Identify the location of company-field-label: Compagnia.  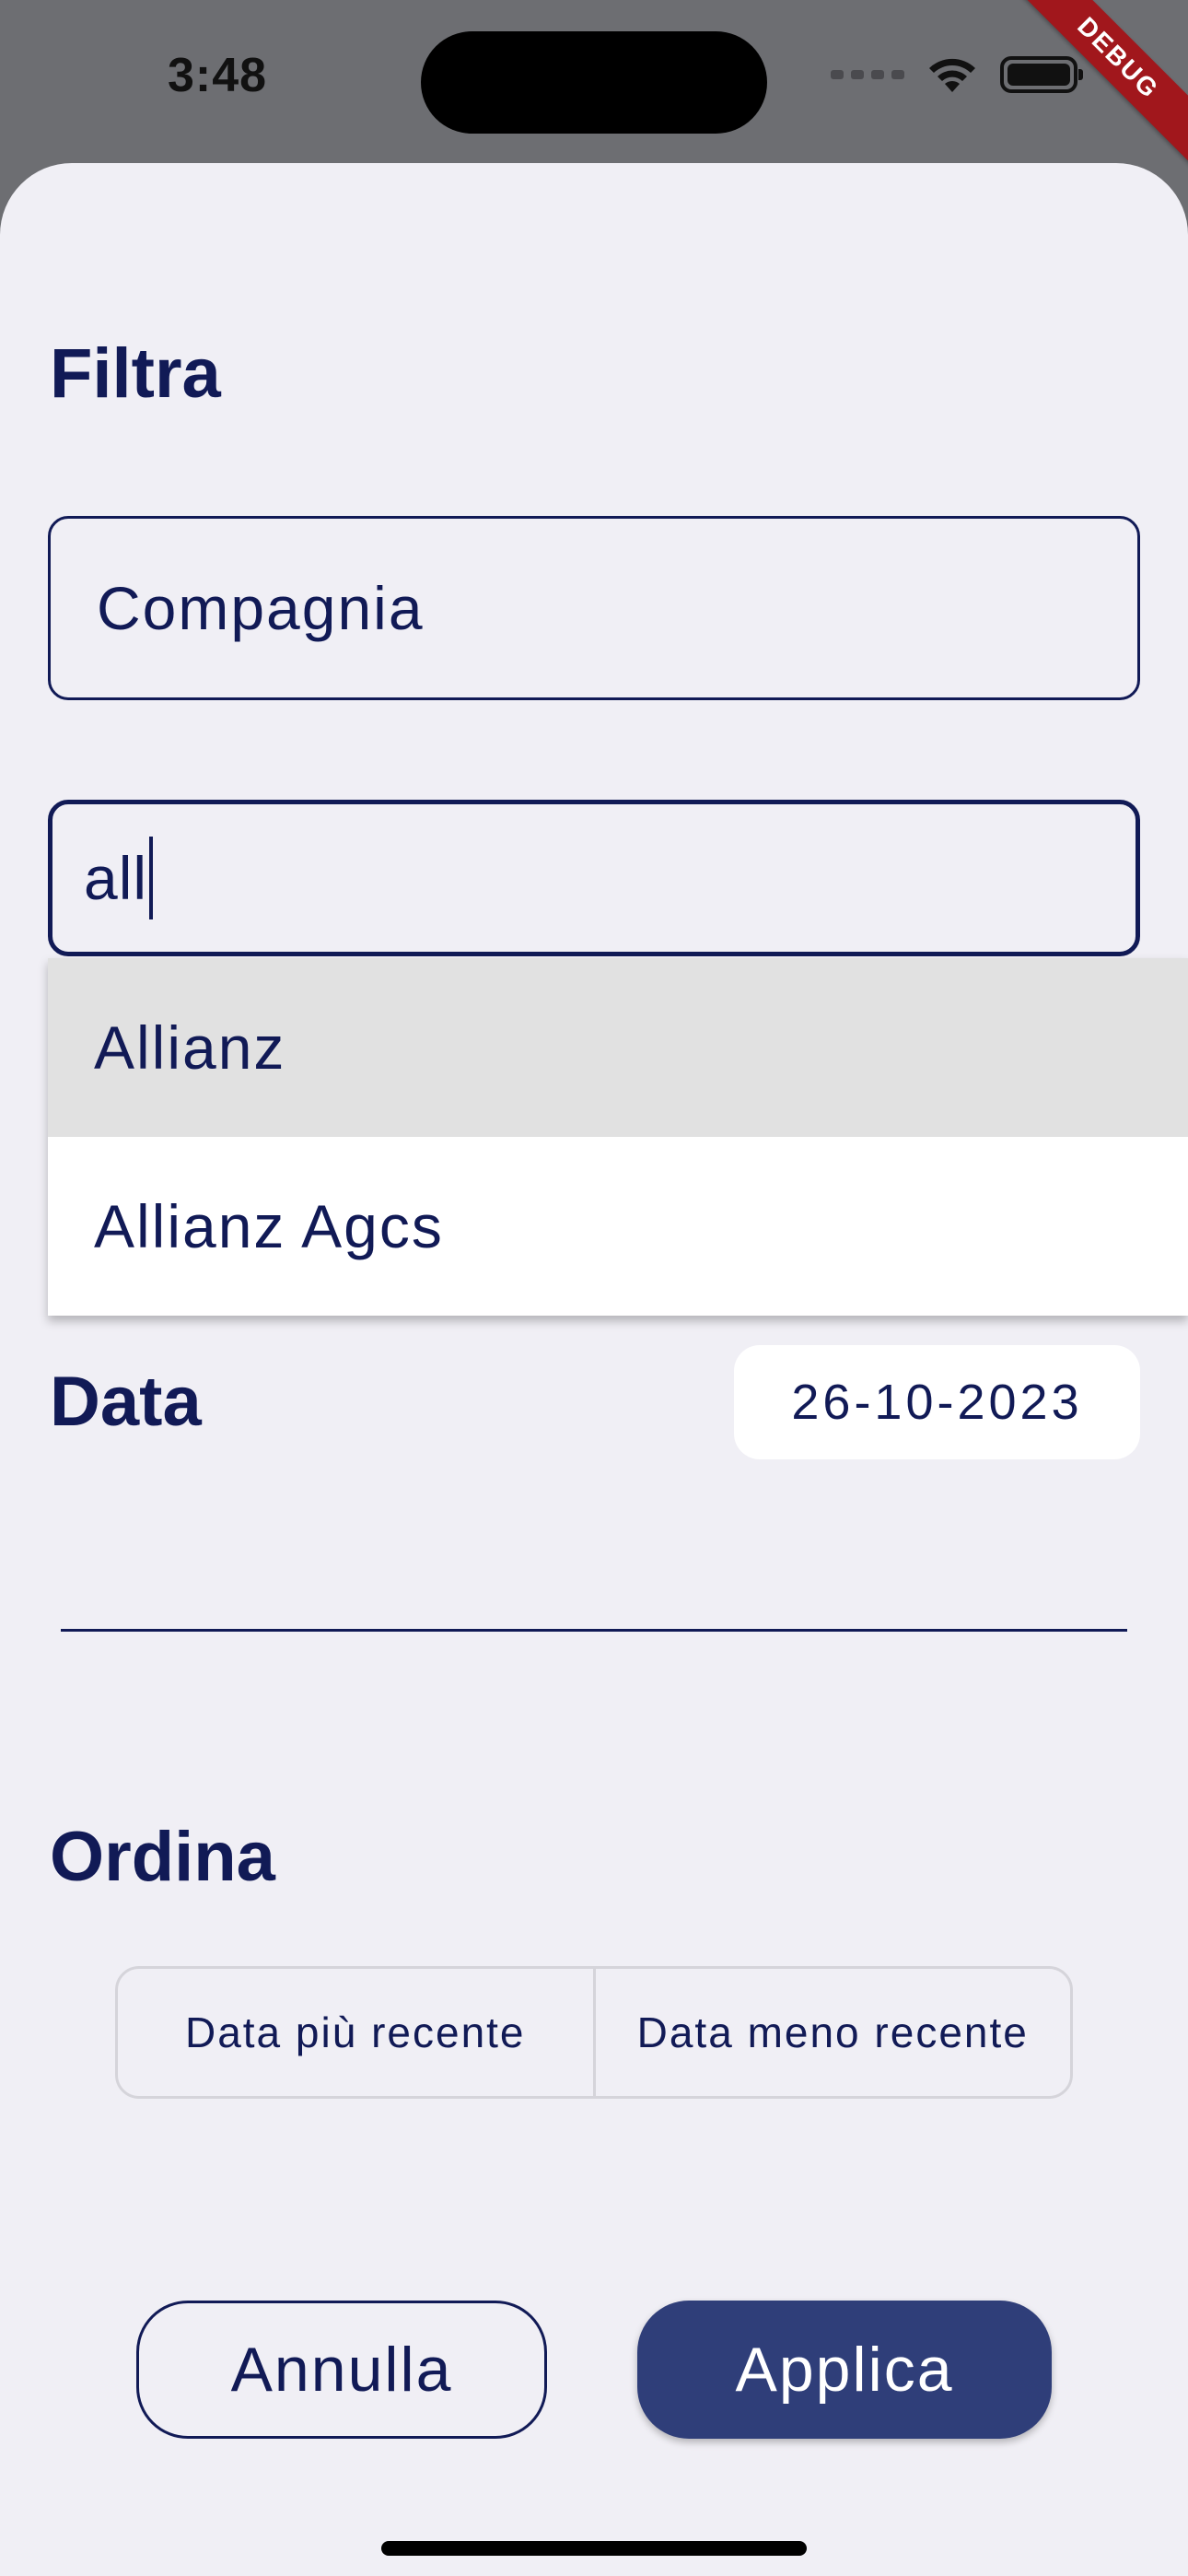
(261, 608).